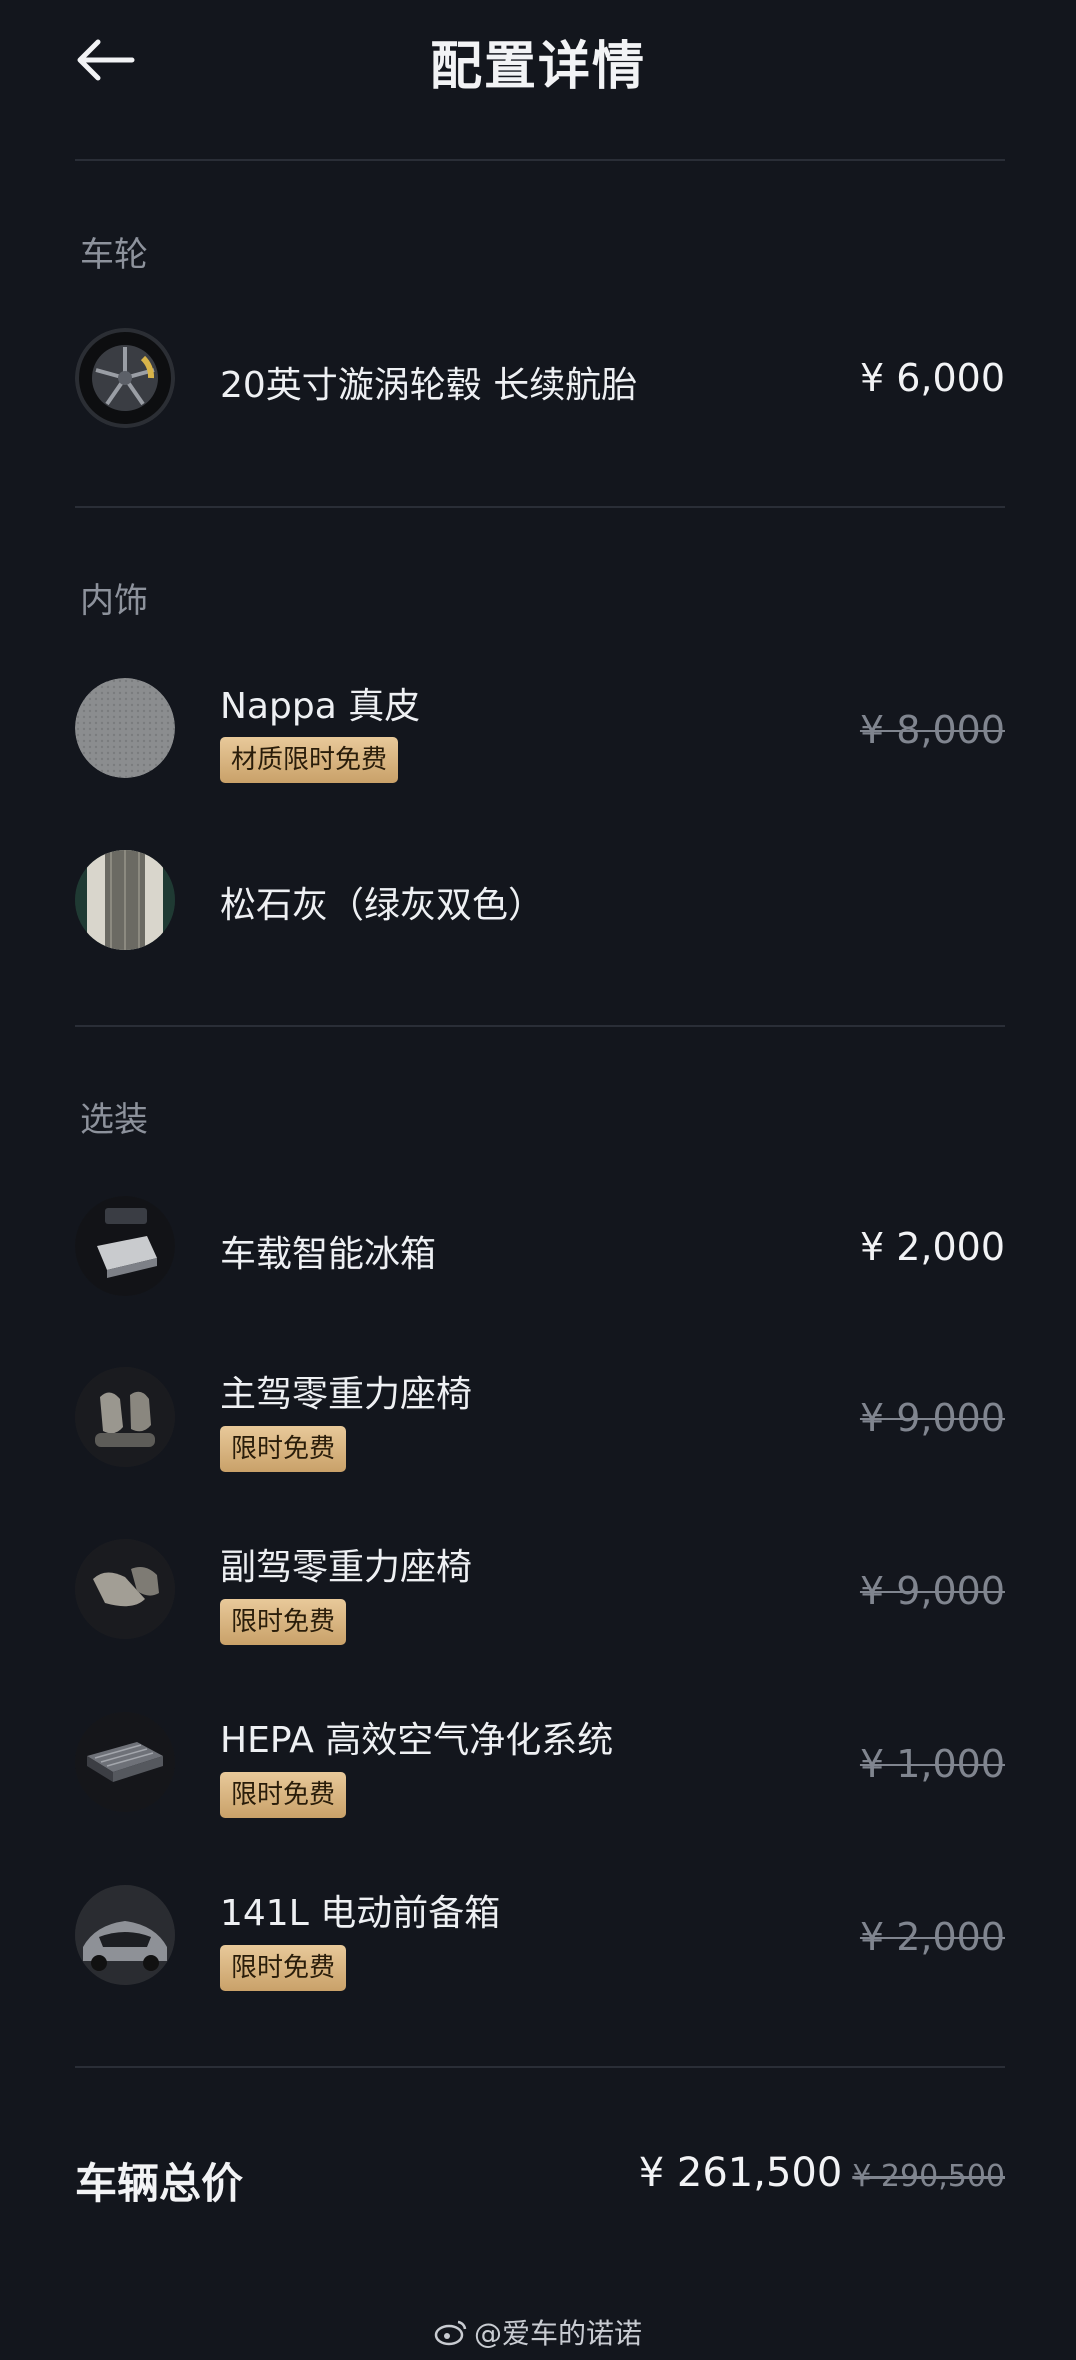 The height and width of the screenshot is (2360, 1076). Describe the element at coordinates (159, 2183) in the screenshot. I see `total-label: 车辆总价` at that location.